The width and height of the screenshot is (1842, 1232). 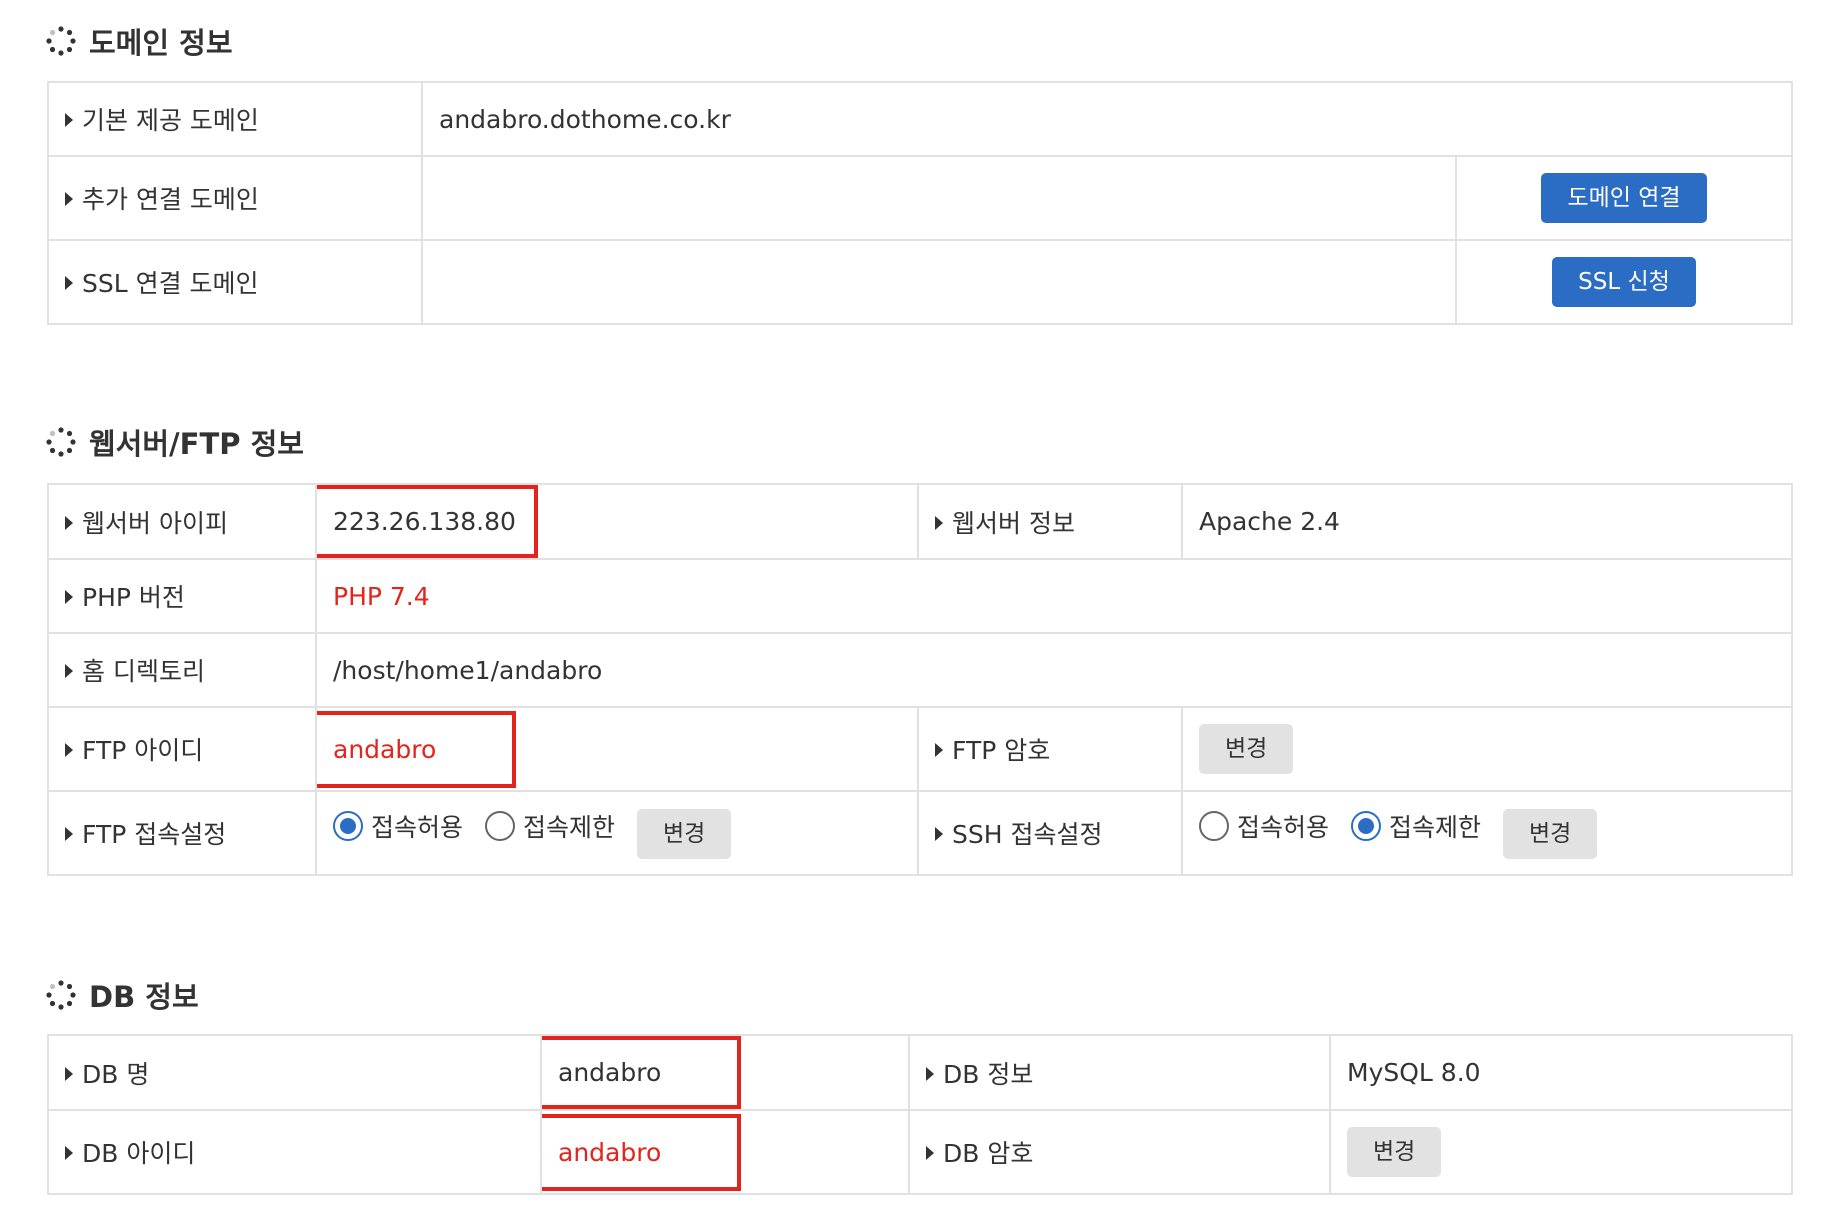 I want to click on db-password-change-button: 변경, so click(x=1394, y=1152).